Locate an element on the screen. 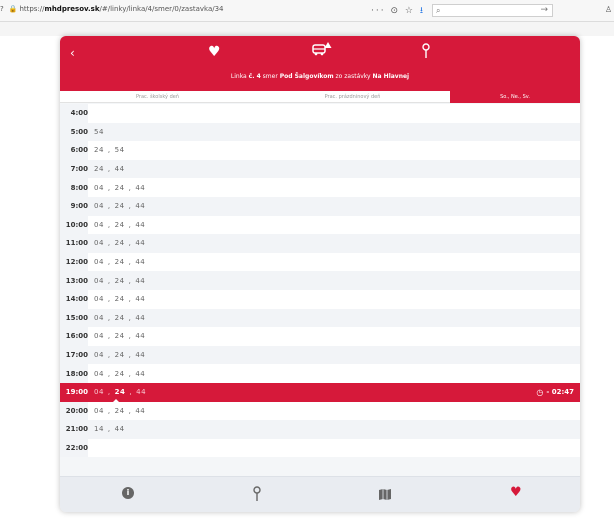 Image resolution: width=614 pixels, height=518 pixels. account-icon: ♙ is located at coordinates (608, 9).